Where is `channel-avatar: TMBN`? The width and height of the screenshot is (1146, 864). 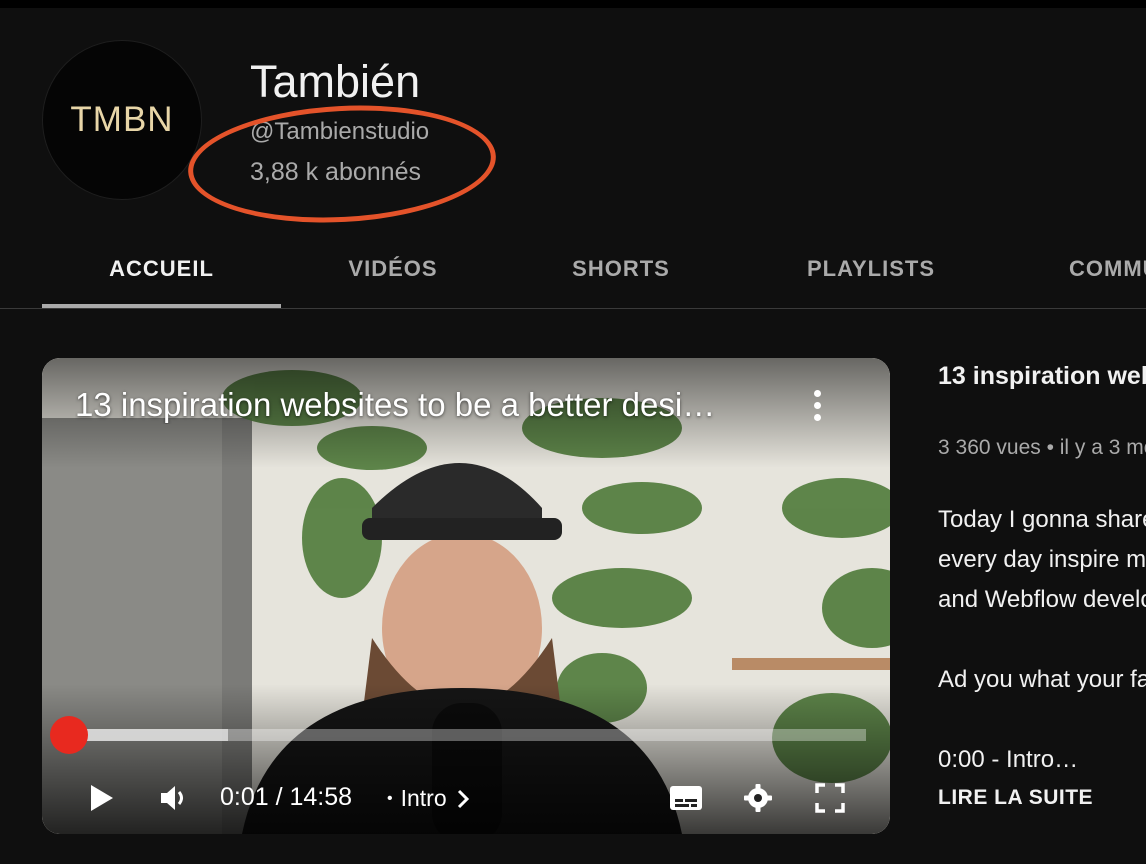 channel-avatar: TMBN is located at coordinates (122, 120).